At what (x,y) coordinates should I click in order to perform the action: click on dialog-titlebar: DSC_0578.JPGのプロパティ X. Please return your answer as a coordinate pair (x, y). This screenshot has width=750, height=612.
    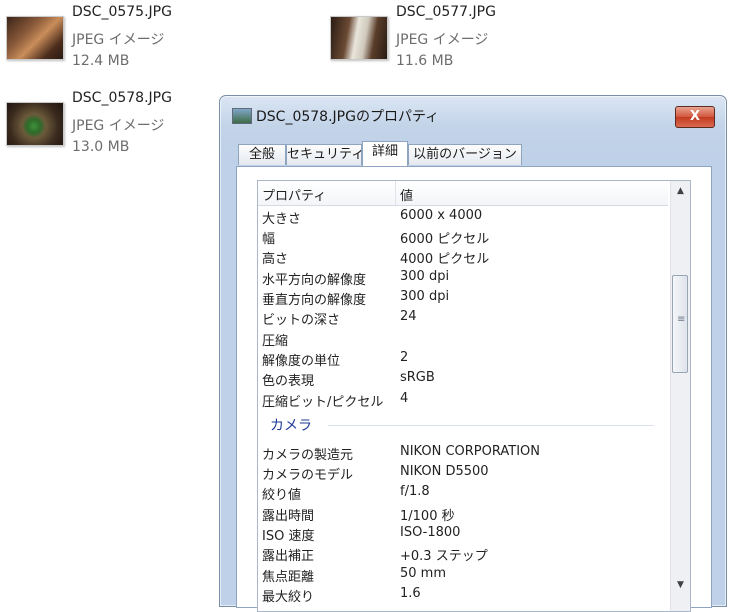
    Looking at the image, I should click on (473, 116).